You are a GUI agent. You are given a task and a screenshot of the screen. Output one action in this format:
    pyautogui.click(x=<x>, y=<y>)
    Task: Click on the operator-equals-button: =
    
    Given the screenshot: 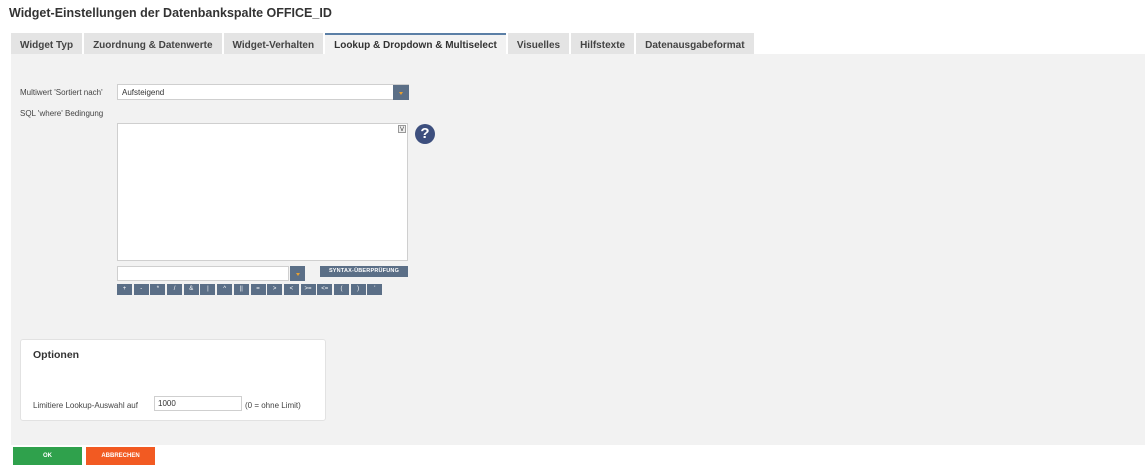 What is the action you would take?
    pyautogui.click(x=258, y=289)
    